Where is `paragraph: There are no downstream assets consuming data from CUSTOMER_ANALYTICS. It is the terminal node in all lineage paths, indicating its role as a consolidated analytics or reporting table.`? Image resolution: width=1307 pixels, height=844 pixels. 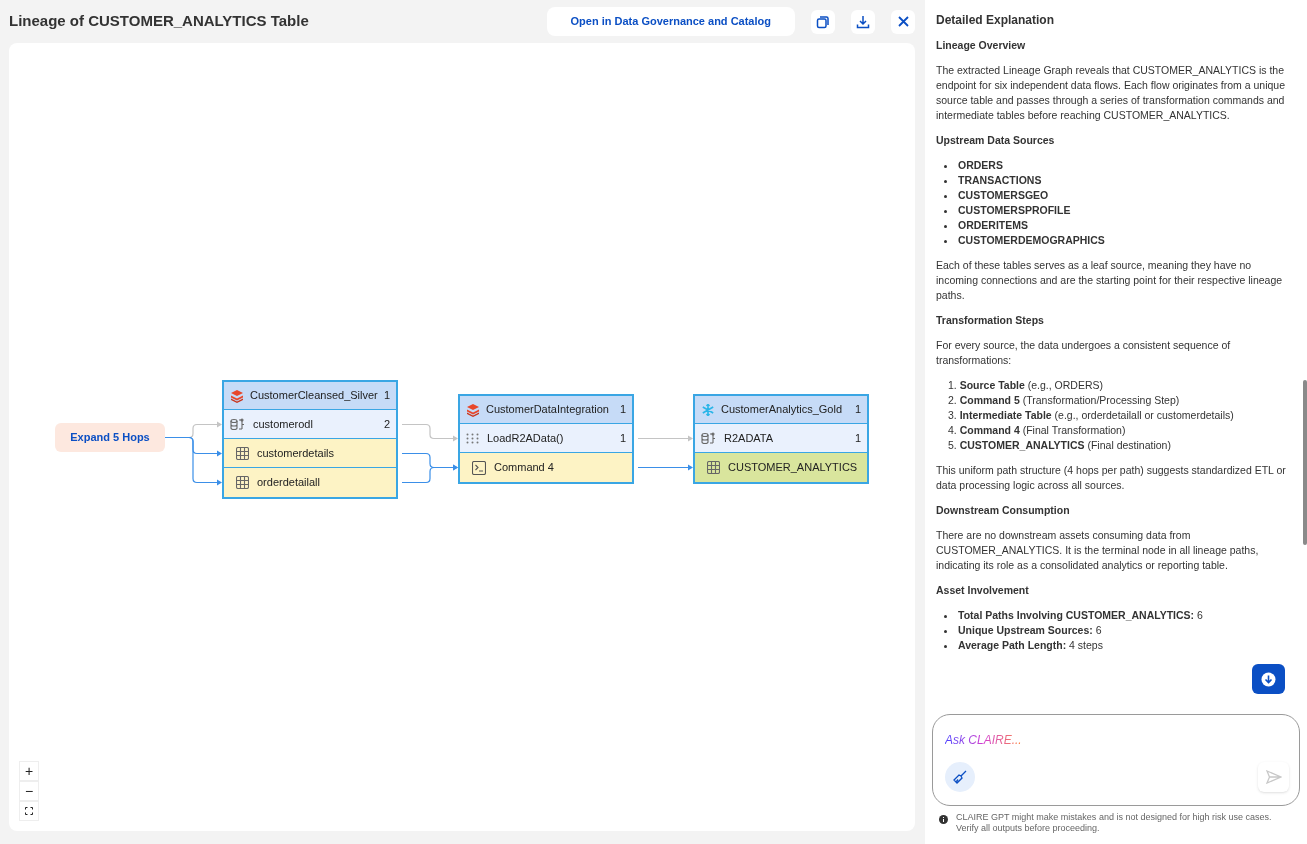
paragraph: There are no downstream assets consuming data from CUSTOMER_ANALYTICS. It is the terminal node in all lineage paths, indicating its role as a consolidated analytics or reporting table. is located at coordinates (1098, 550).